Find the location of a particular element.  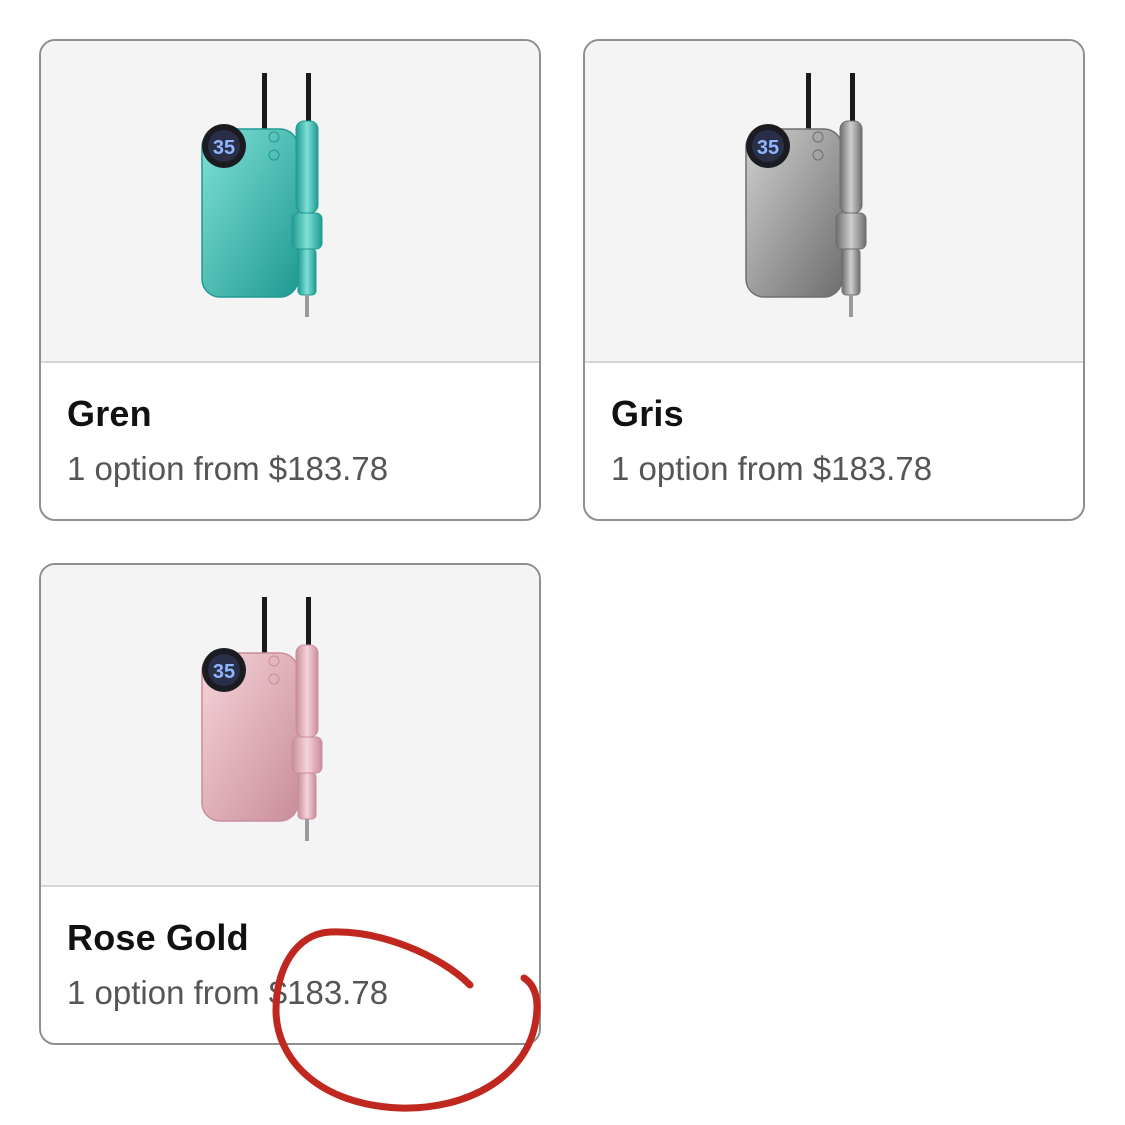

nail-drill-green-icon: 35 is located at coordinates (262, 195).